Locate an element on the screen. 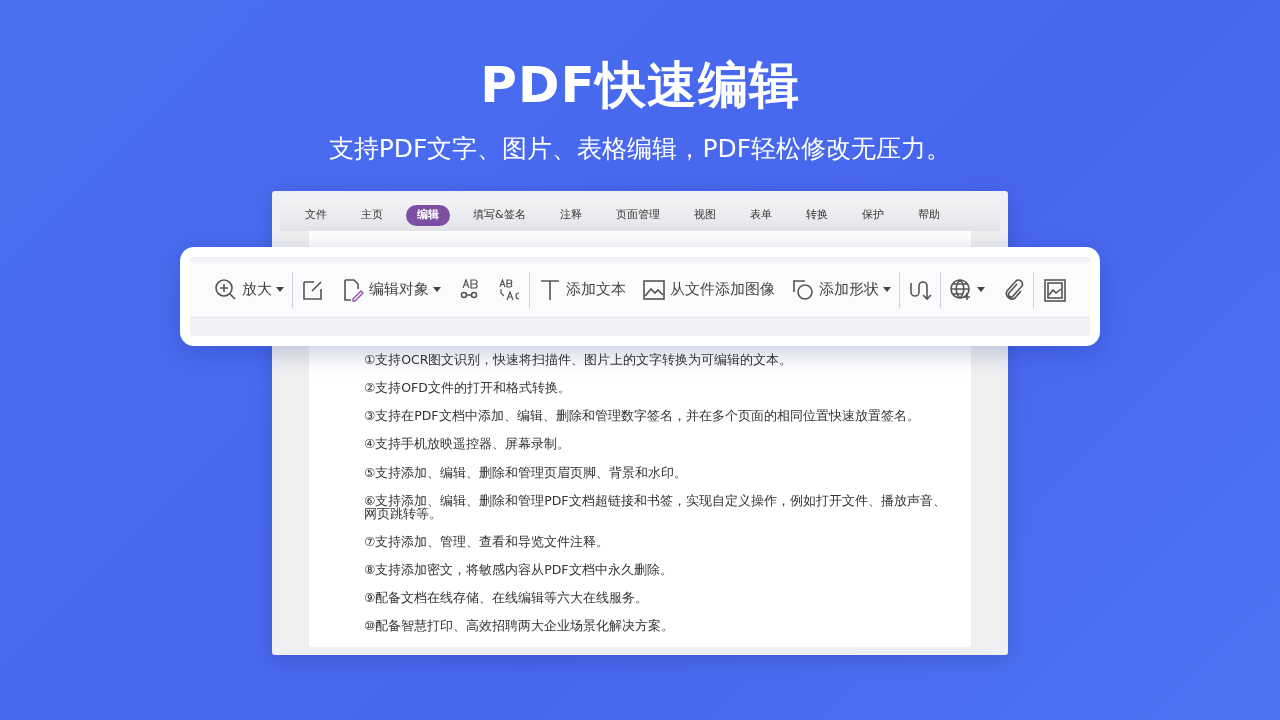 The height and width of the screenshot is (720, 1280). toolbar-button: 添加文本 is located at coordinates (582, 289).